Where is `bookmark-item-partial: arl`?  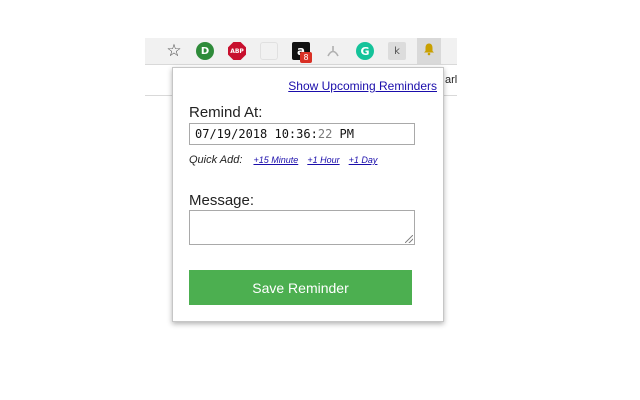
bookmark-item-partial: arl is located at coordinates (451, 80).